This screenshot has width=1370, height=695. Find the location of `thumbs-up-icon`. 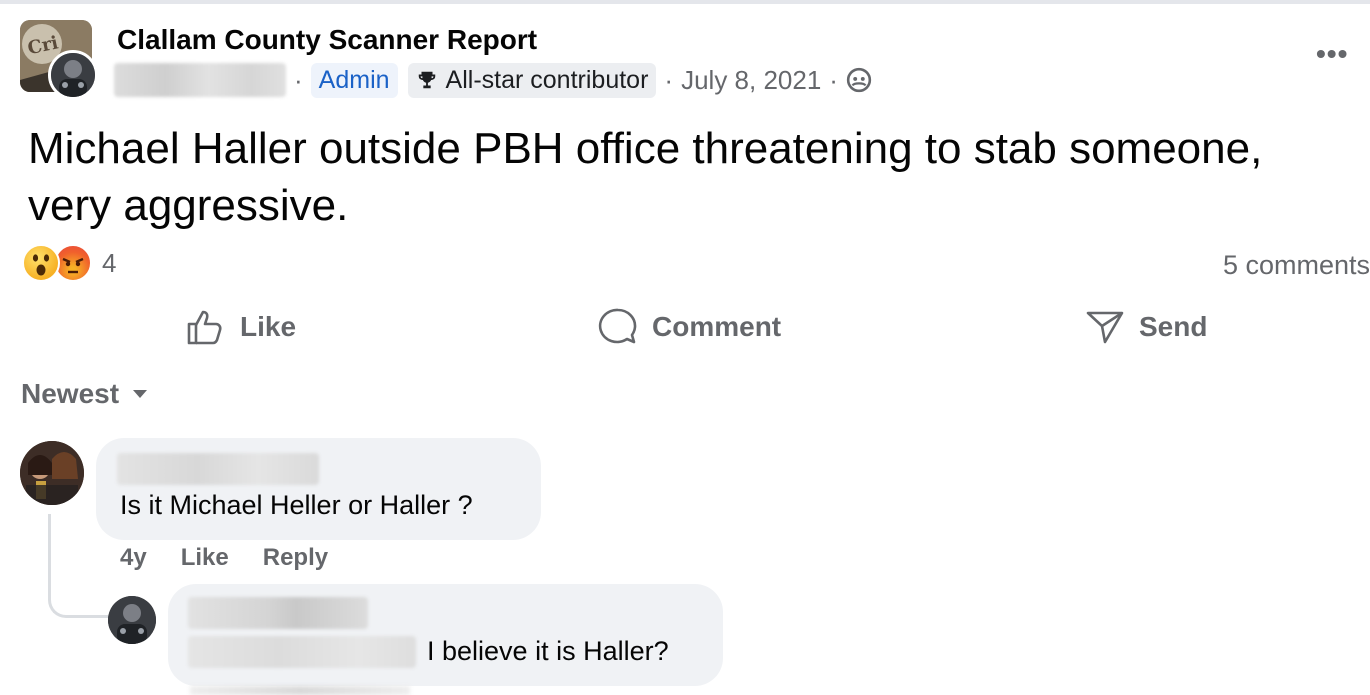

thumbs-up-icon is located at coordinates (204, 327).